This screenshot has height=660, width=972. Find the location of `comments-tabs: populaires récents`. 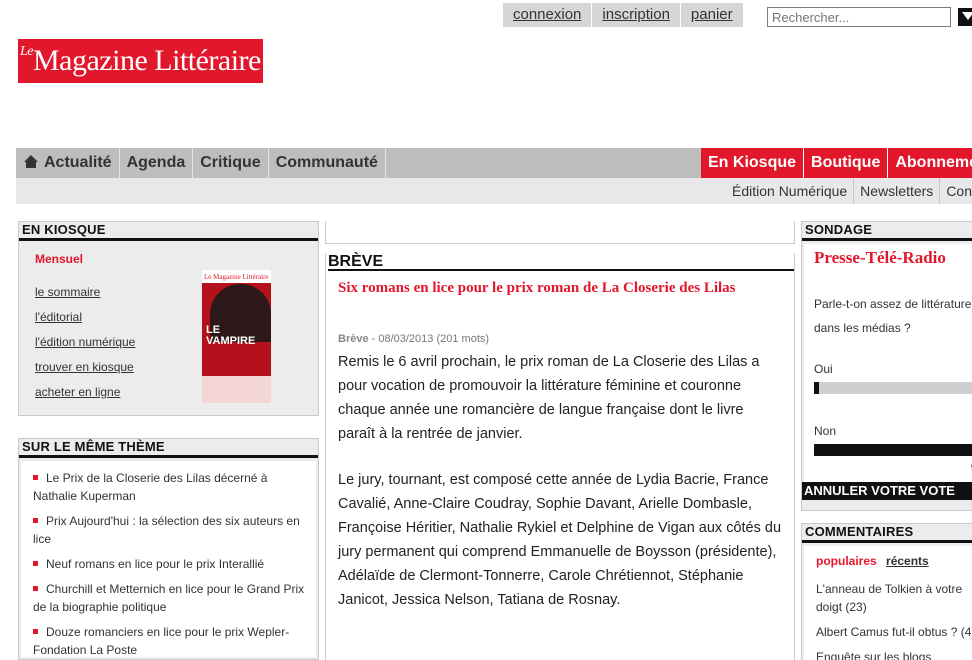

comments-tabs: populaires récents is located at coordinates (872, 561).